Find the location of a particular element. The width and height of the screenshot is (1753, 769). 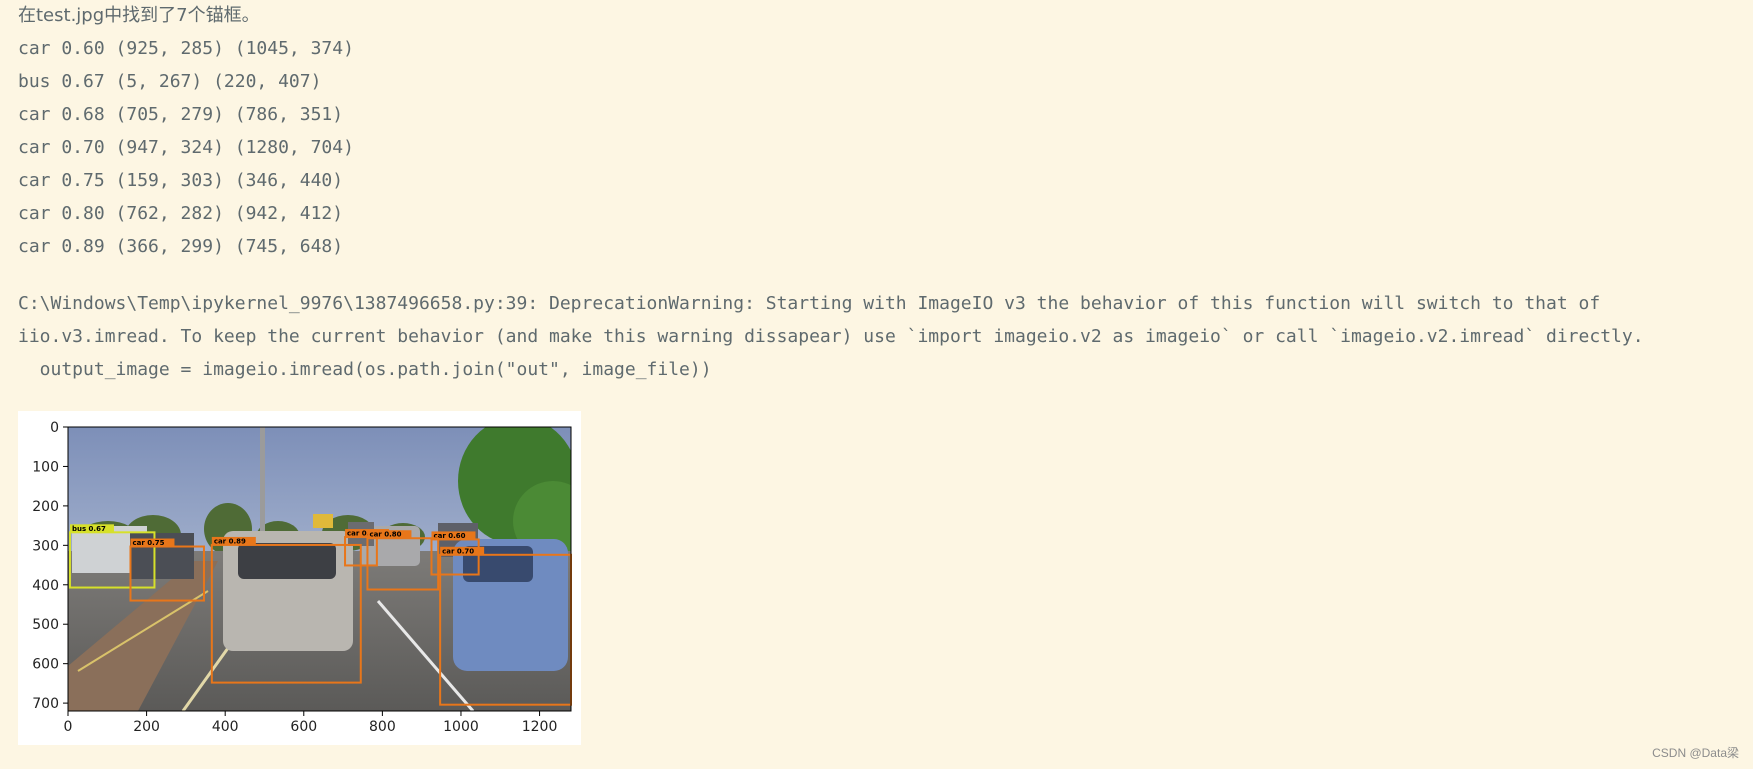

detection-line: car 0.68 (705, 279) (786, 351) is located at coordinates (181, 114).